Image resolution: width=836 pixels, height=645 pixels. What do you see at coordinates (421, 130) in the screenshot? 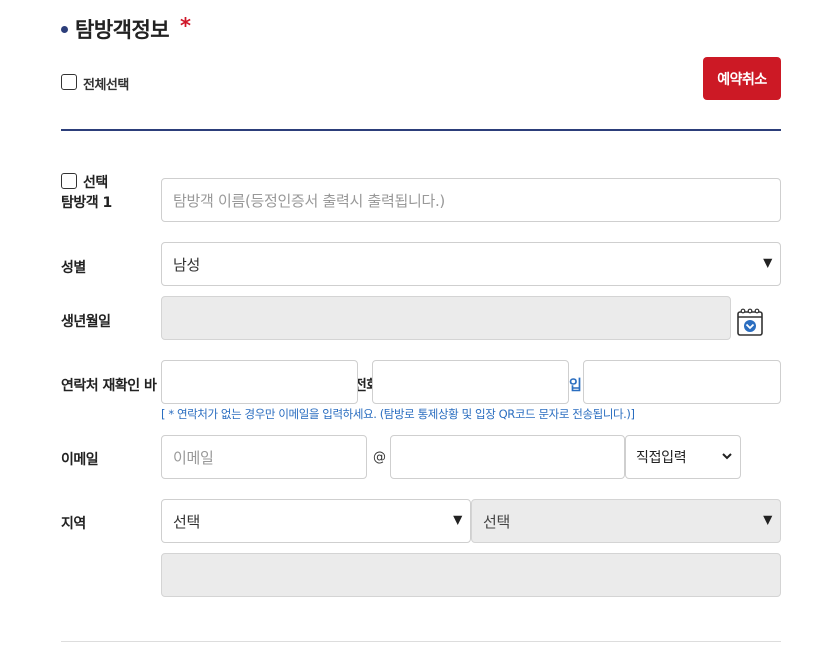
I see `section-divider` at bounding box center [421, 130].